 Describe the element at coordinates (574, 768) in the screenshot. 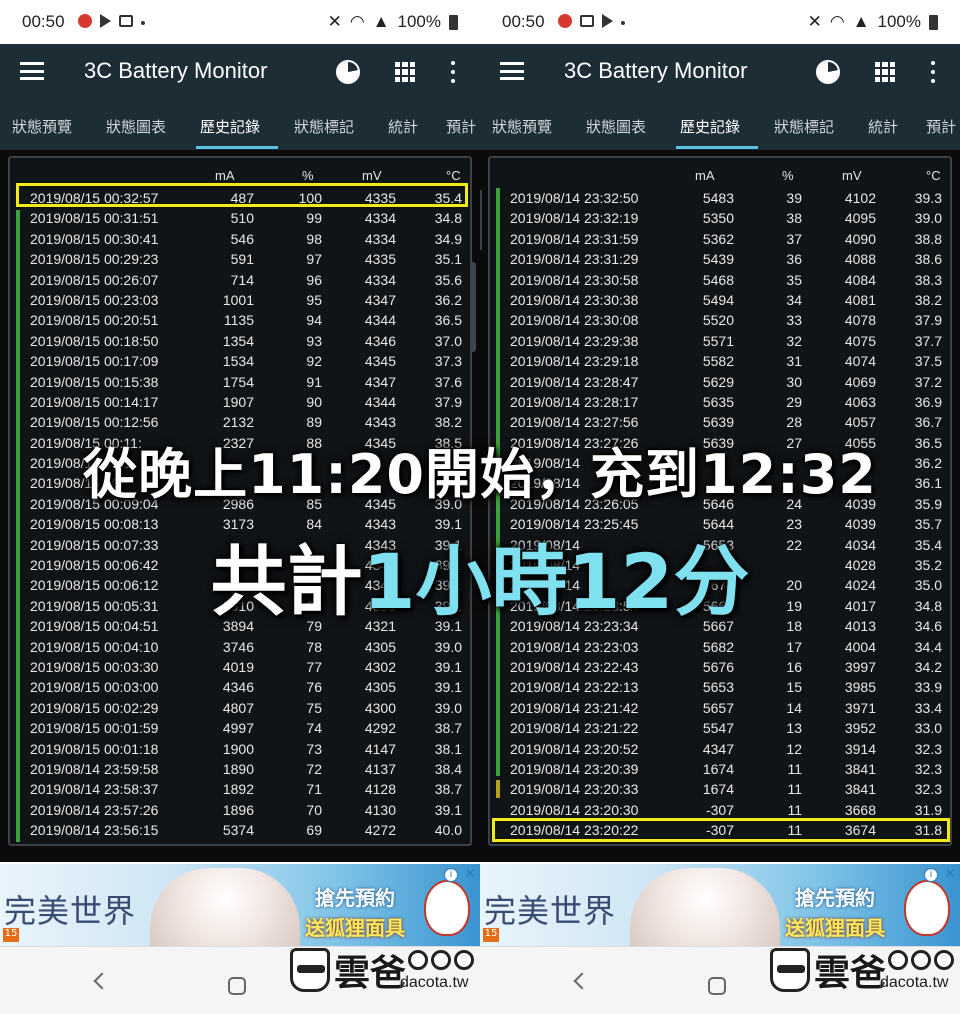

I see `cell-datetime: 2019/08/14 23:20:39` at that location.